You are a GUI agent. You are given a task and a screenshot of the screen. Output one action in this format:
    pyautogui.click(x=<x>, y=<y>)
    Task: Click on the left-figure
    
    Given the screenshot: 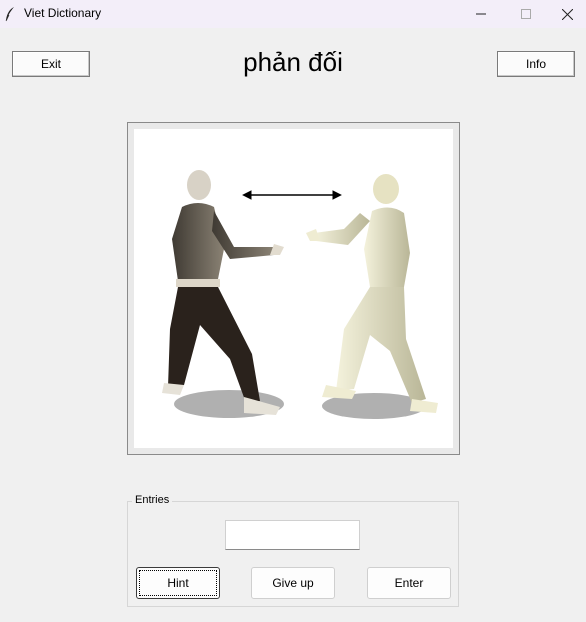 What is the action you would take?
    pyautogui.click(x=223, y=292)
    